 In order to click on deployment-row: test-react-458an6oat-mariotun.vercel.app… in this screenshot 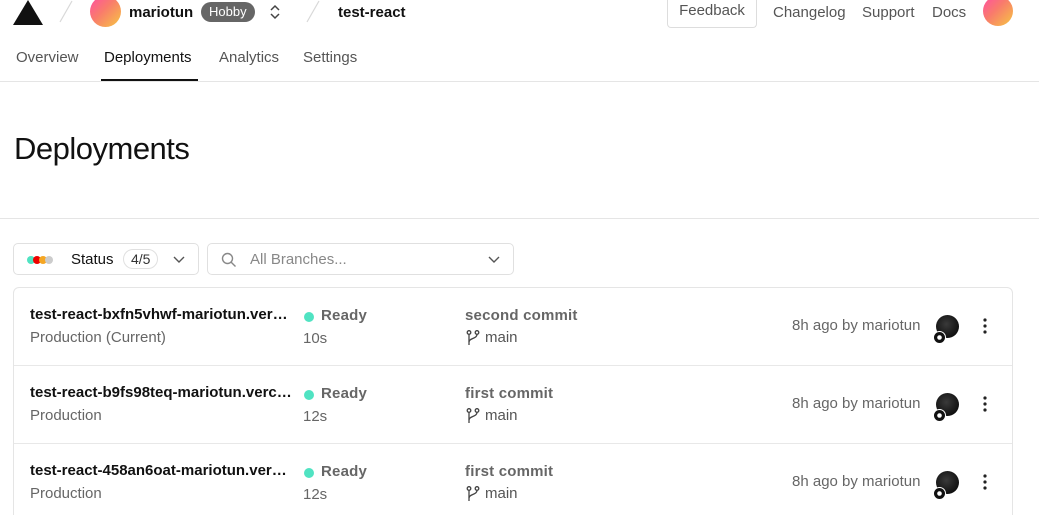, I will do `click(513, 479)`.